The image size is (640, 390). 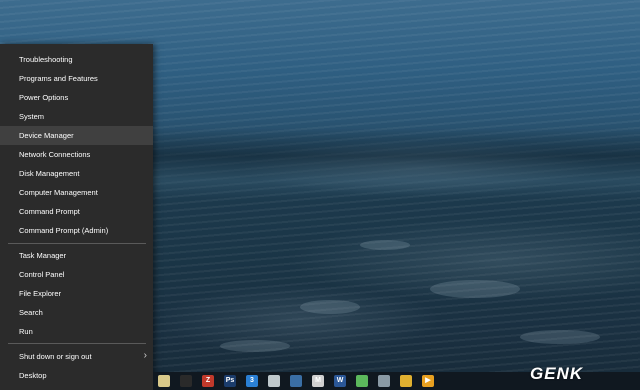 What do you see at coordinates (186, 381) in the screenshot?
I see `recording-icon` at bounding box center [186, 381].